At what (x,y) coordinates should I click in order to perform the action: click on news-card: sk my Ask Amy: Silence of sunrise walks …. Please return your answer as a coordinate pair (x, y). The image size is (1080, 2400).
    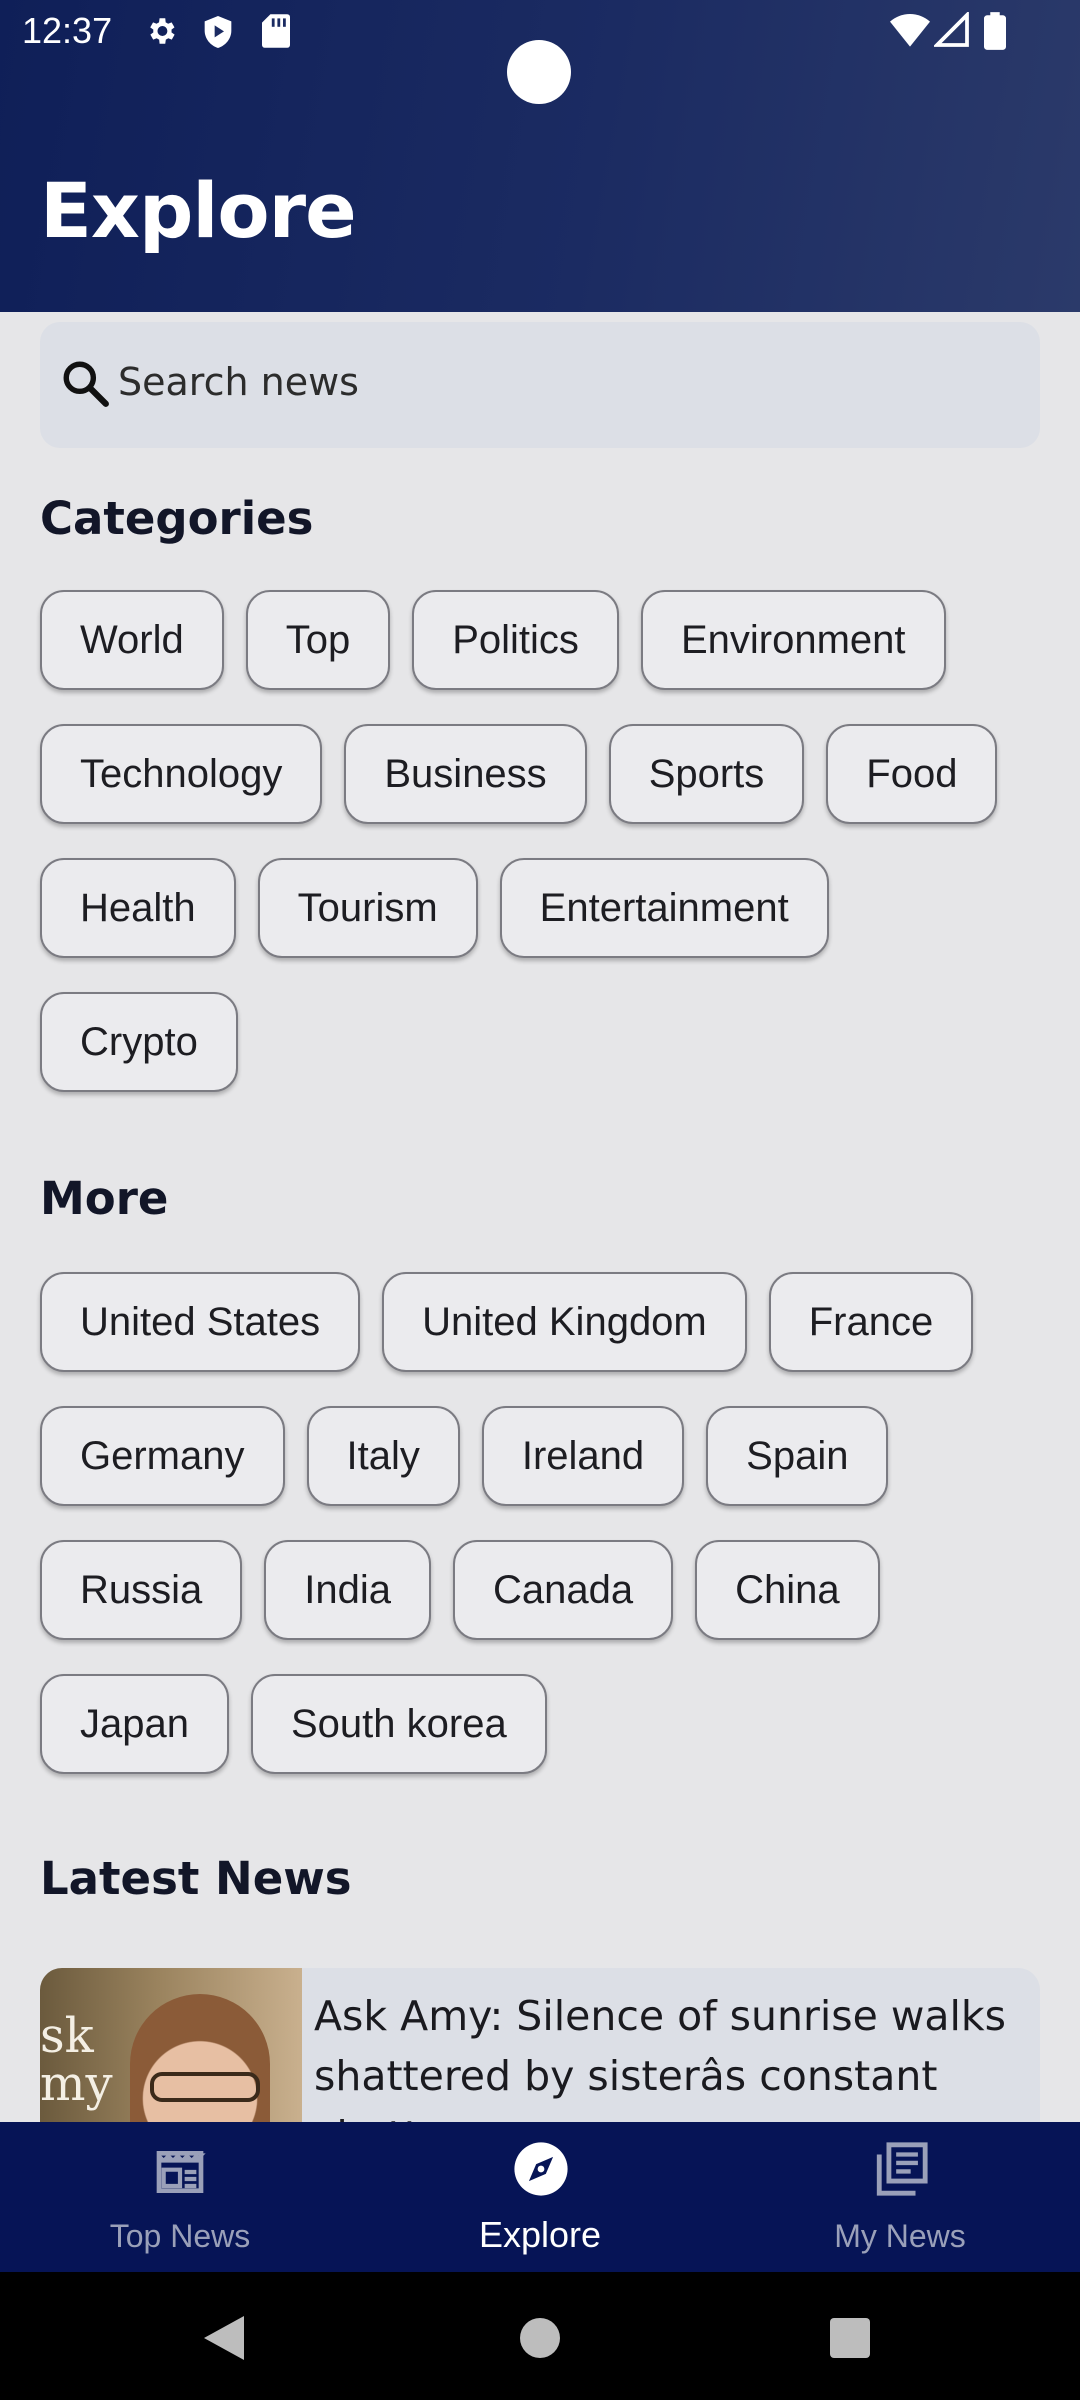
    Looking at the image, I should click on (540, 2045).